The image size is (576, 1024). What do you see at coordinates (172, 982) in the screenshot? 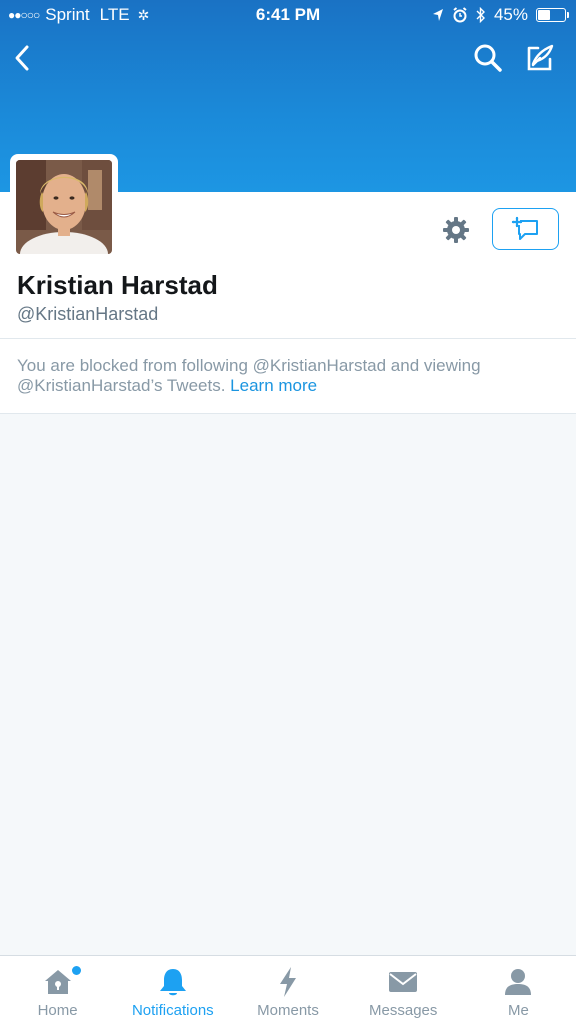
I see `bell-icon` at bounding box center [172, 982].